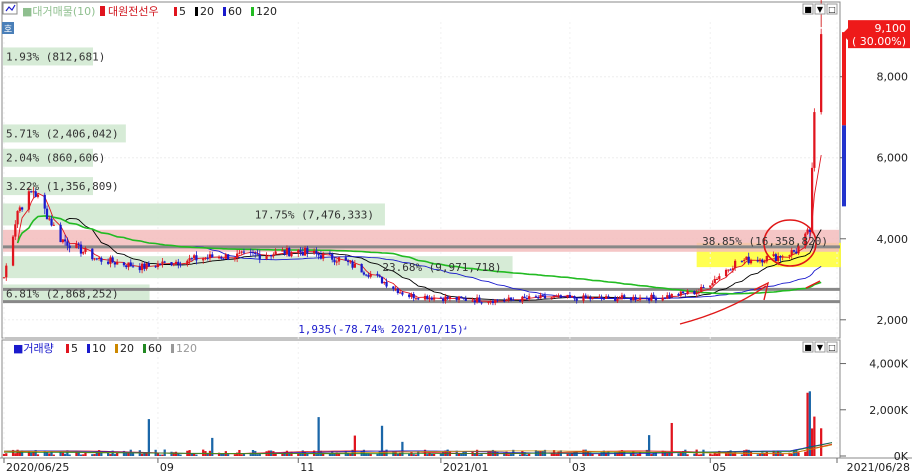  Describe the element at coordinates (820, 347) in the screenshot. I see `volume-window-button-2-icon: ▼` at that location.